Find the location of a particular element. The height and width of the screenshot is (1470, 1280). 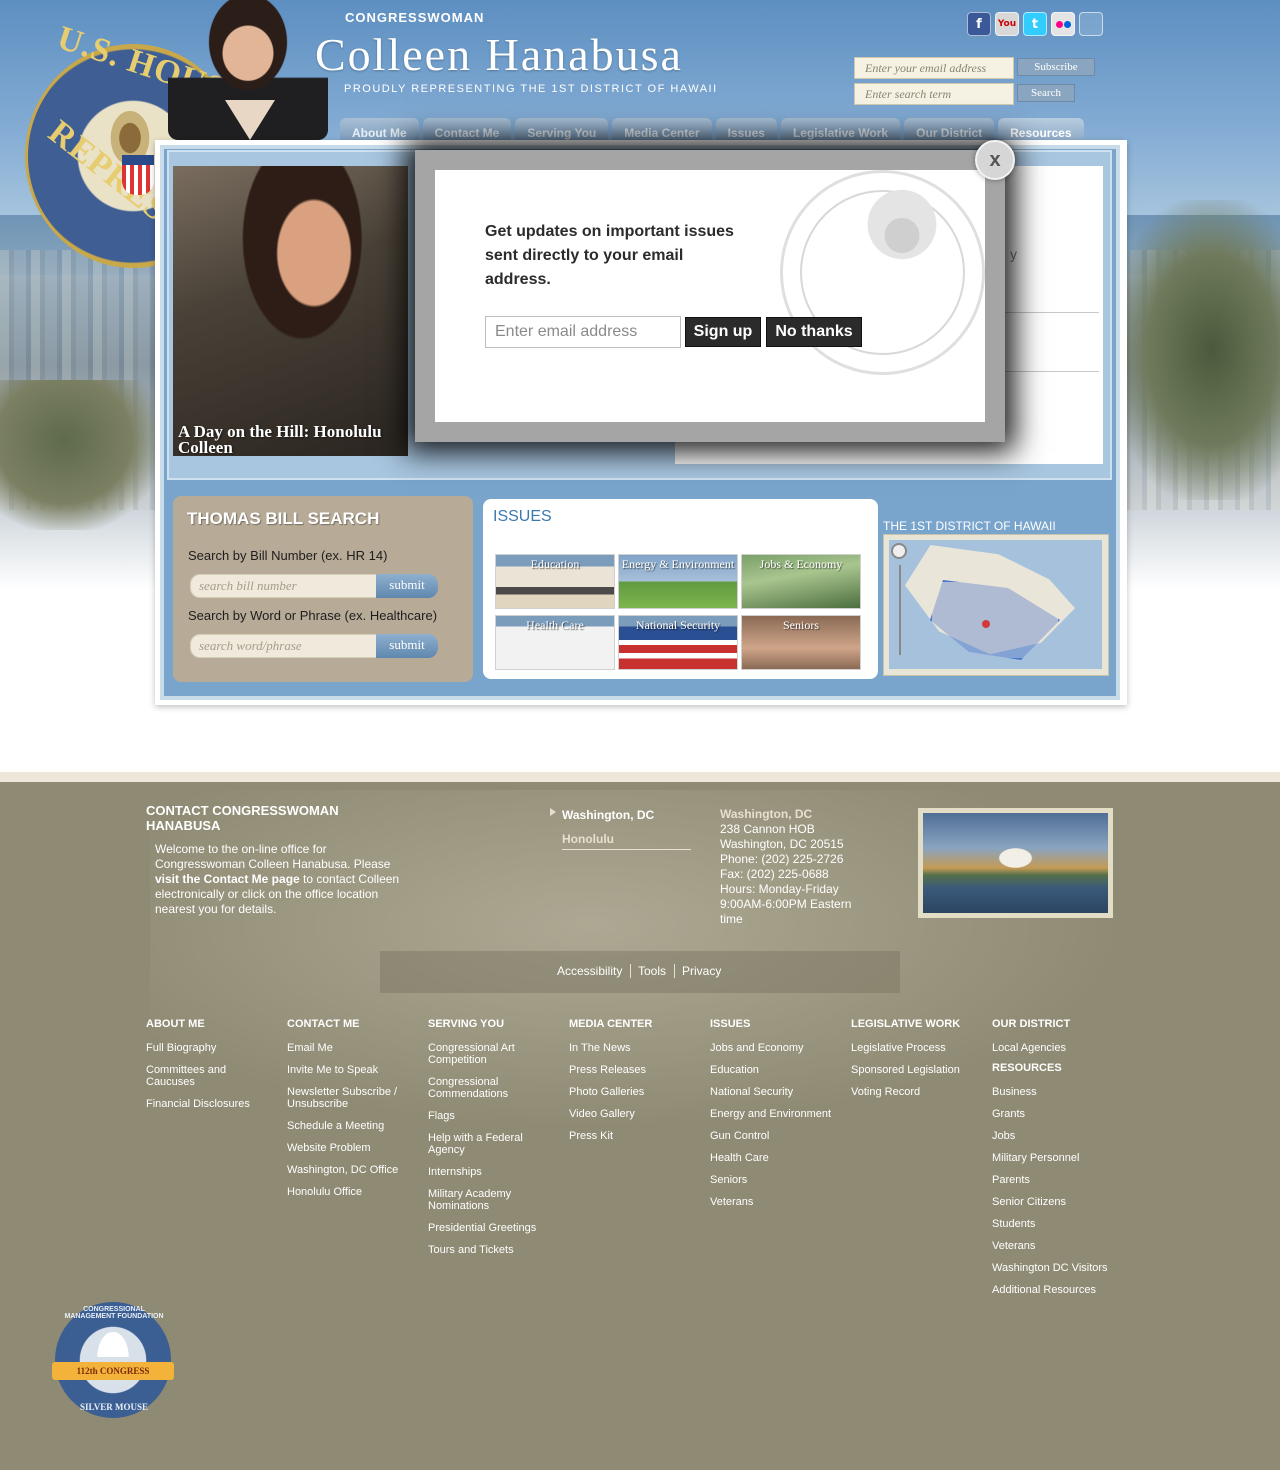

footer-link: Tours and Tickets is located at coordinates (488, 1250).